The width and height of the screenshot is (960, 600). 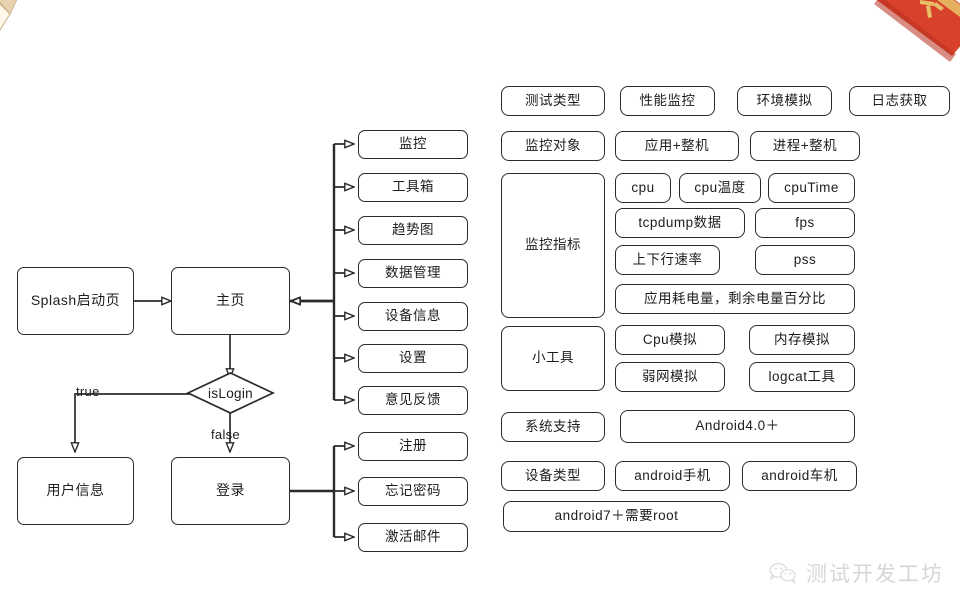 What do you see at coordinates (799, 476) in the screenshot?
I see `spec-value-android-car: android车机` at bounding box center [799, 476].